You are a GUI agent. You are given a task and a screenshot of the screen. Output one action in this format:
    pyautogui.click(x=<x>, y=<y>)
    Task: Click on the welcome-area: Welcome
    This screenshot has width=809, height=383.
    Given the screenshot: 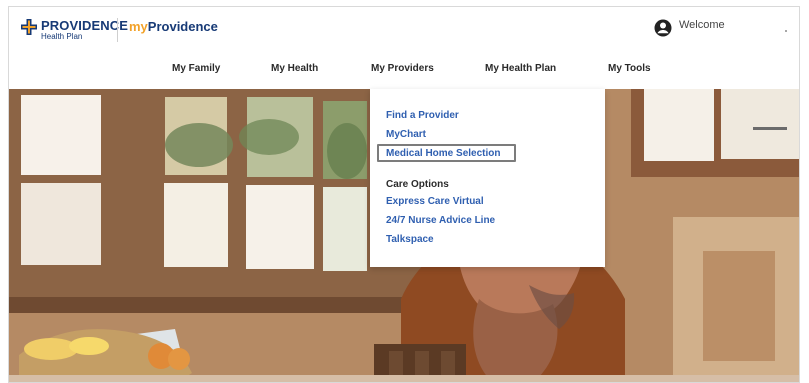 What is the action you would take?
    pyautogui.click(x=689, y=30)
    